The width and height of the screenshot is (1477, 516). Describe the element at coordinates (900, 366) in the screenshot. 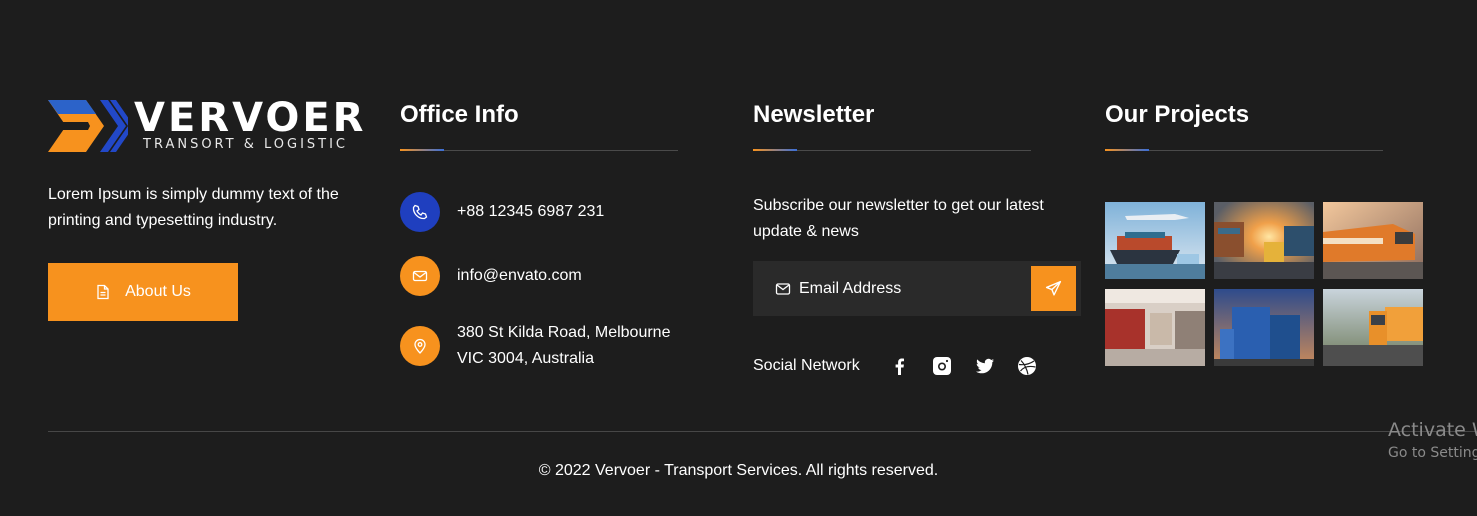

I see `facebook-icon` at that location.